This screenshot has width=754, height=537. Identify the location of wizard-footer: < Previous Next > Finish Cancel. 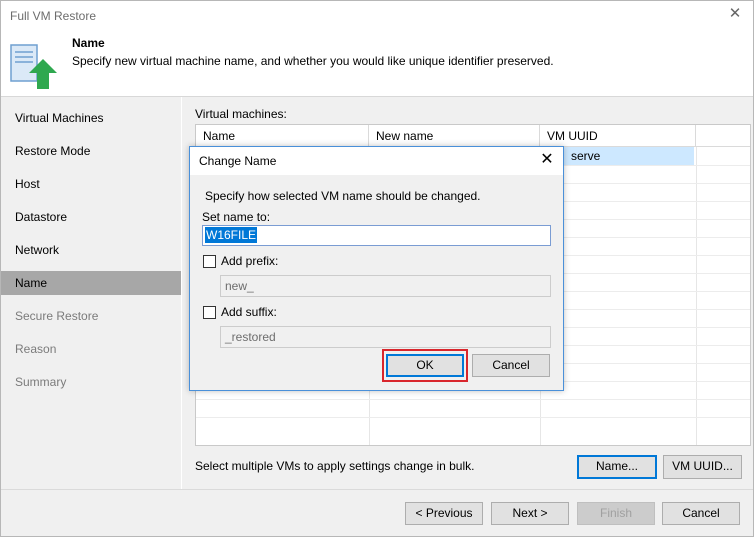
(377, 513).